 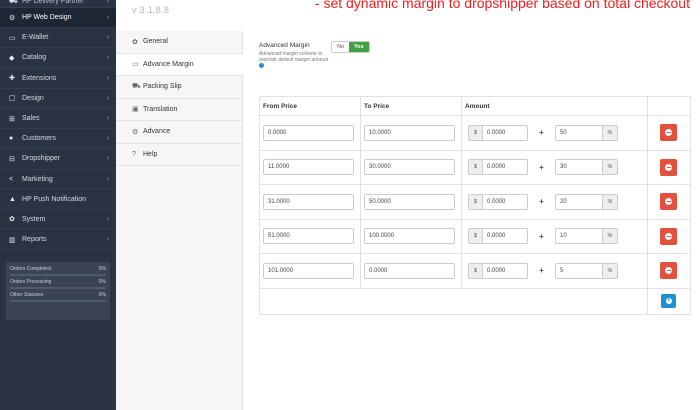 I want to click on sidebar-item-label: Customers, so click(x=39, y=139).